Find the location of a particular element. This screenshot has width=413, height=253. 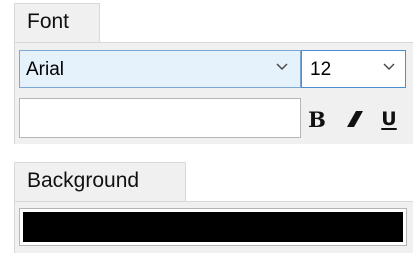

tab-font-label: Font is located at coordinates (48, 21).